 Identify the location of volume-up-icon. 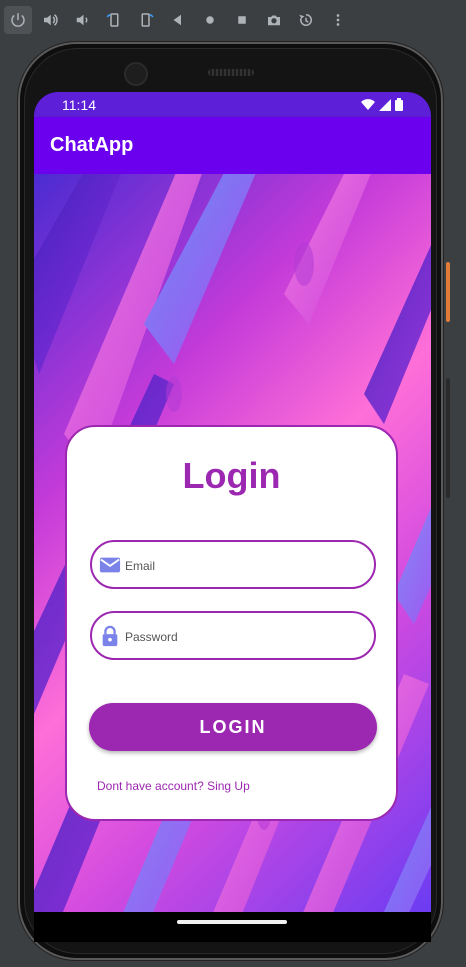
(50, 20).